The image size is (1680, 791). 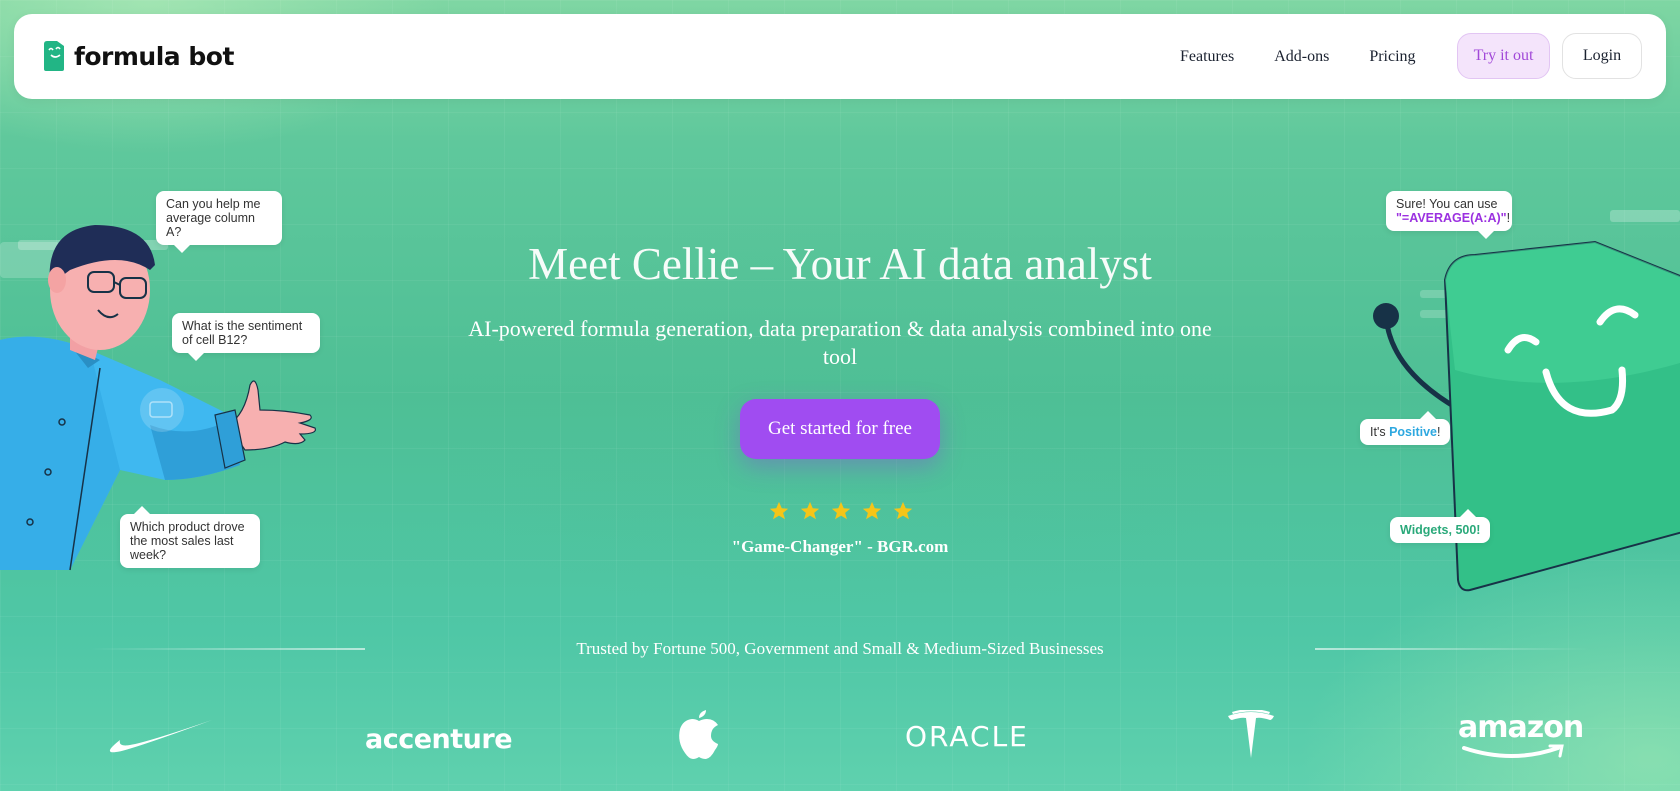 I want to click on nike-logo, so click(x=160, y=736).